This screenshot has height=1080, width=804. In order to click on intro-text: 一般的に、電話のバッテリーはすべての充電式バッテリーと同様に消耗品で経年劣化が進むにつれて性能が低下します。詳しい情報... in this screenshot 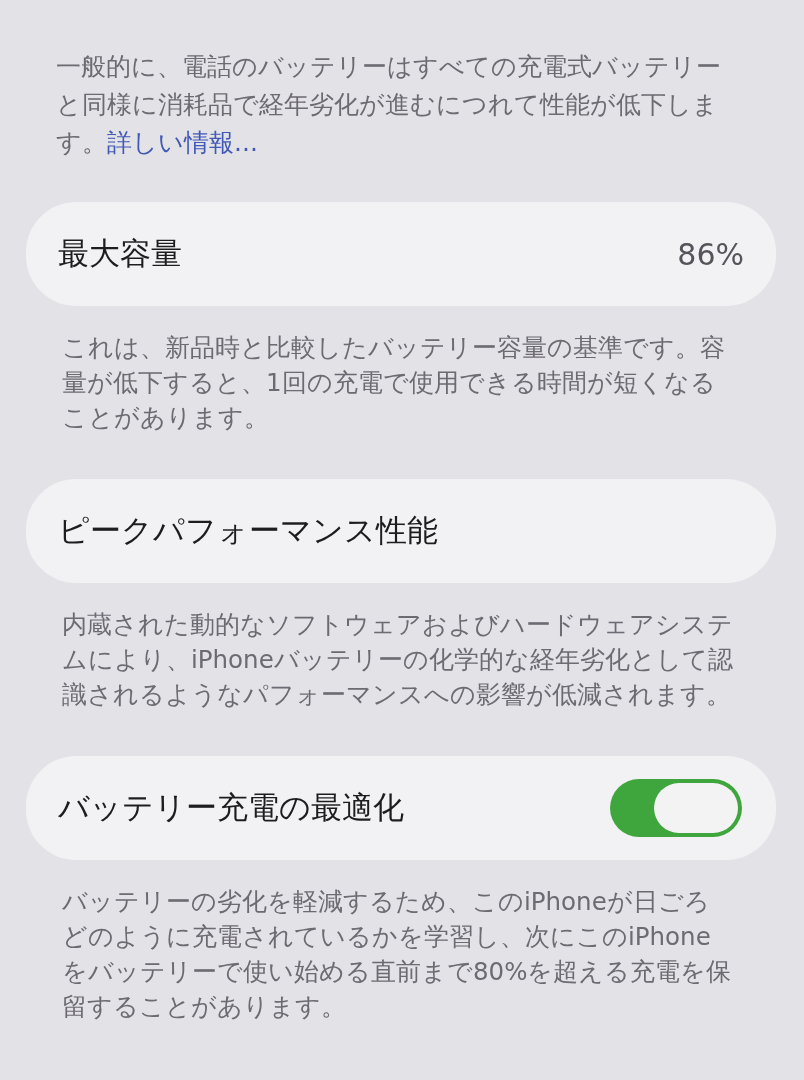, I will do `click(389, 105)`.